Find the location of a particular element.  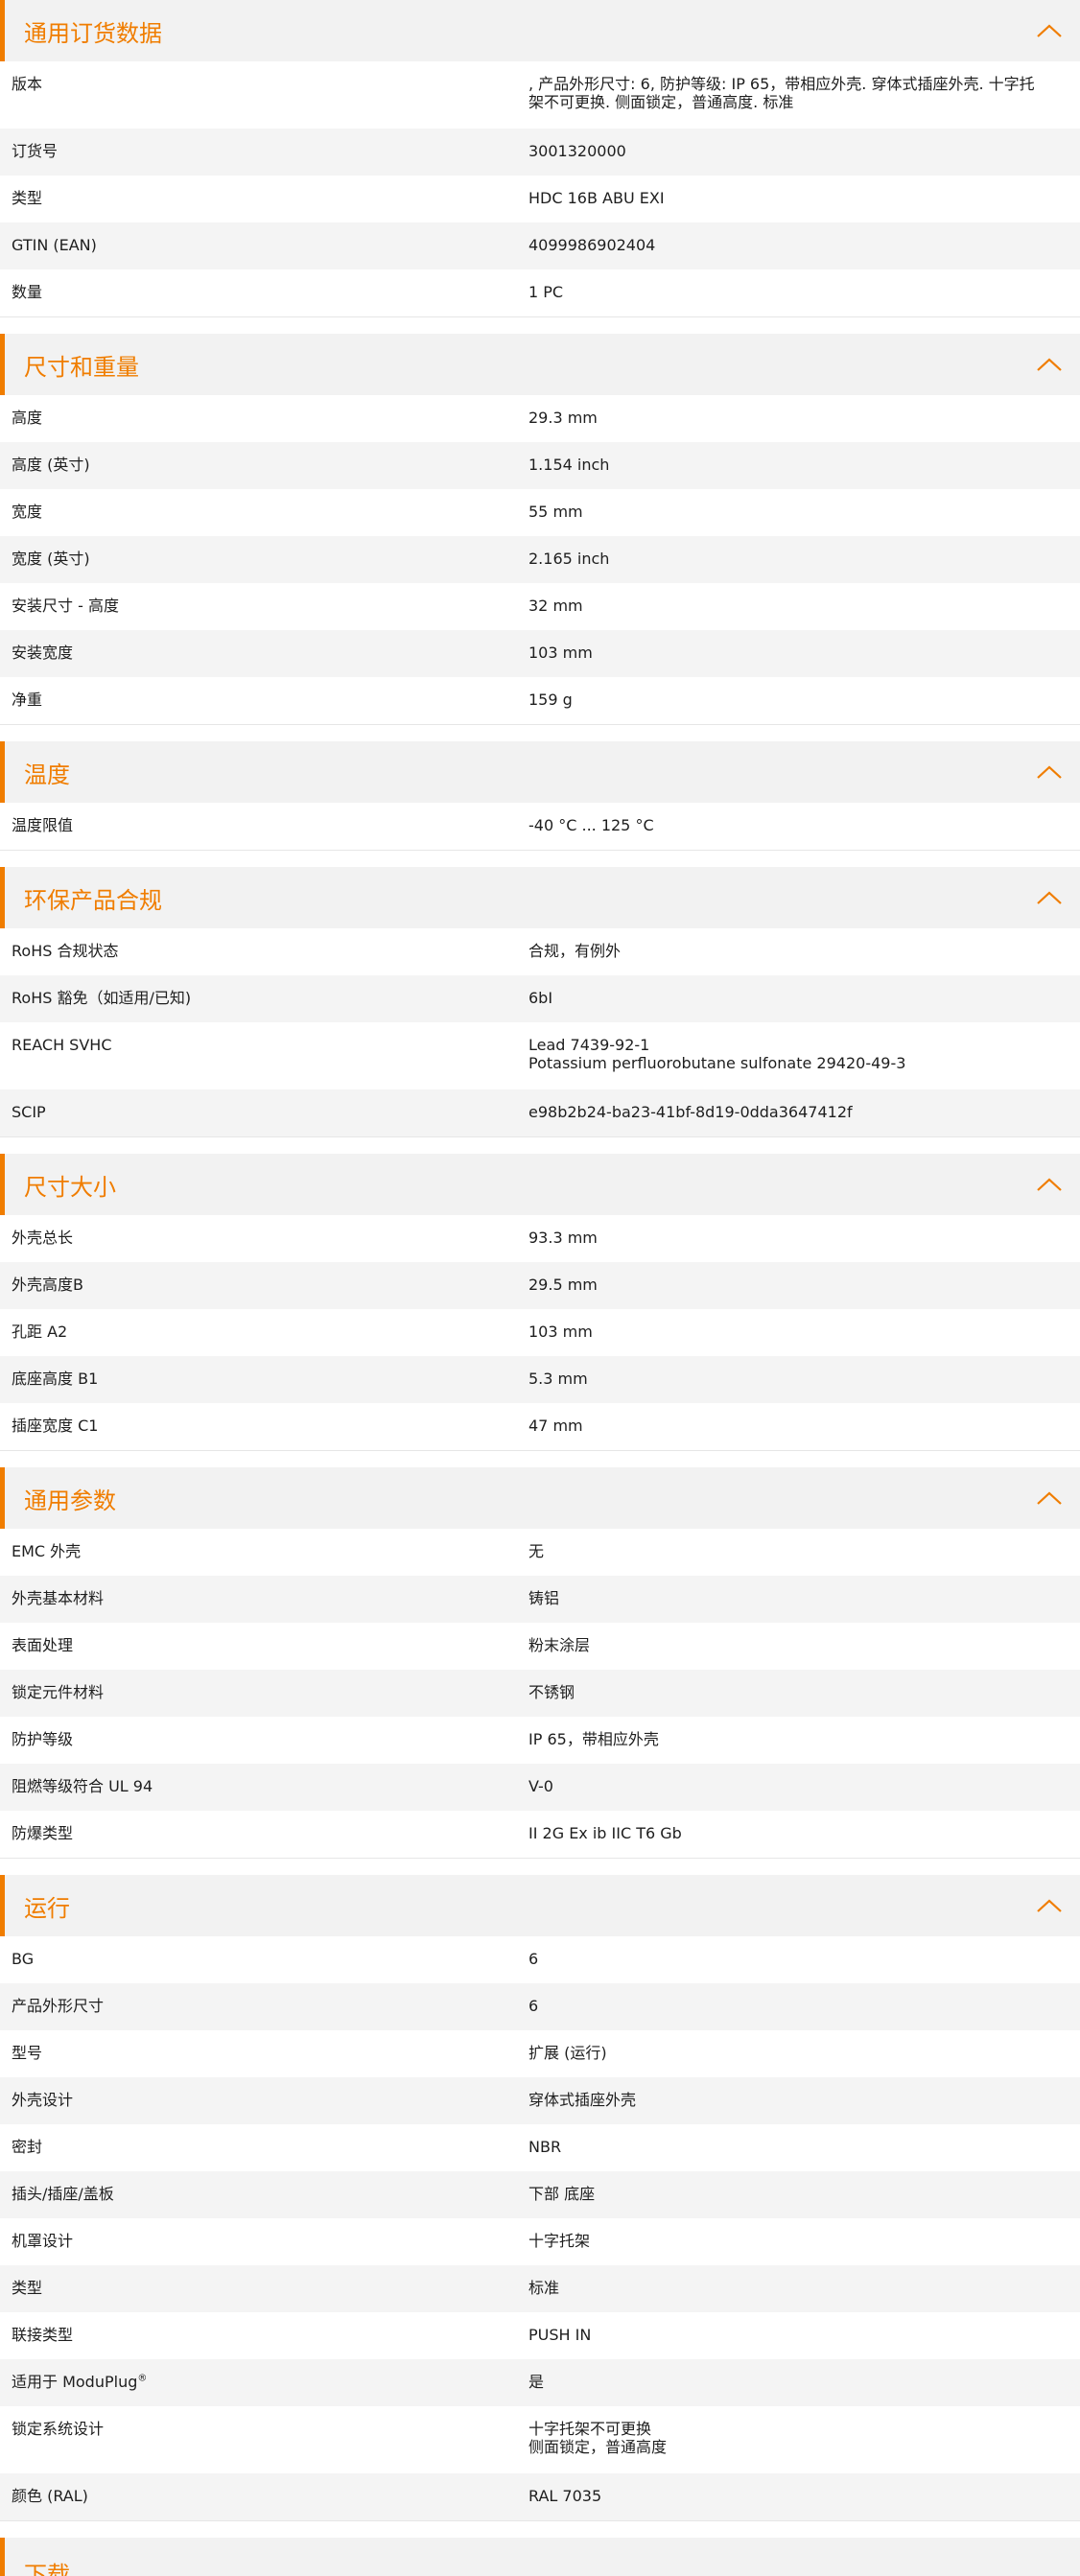

spec-value: 93.3 mm is located at coordinates (798, 1231).